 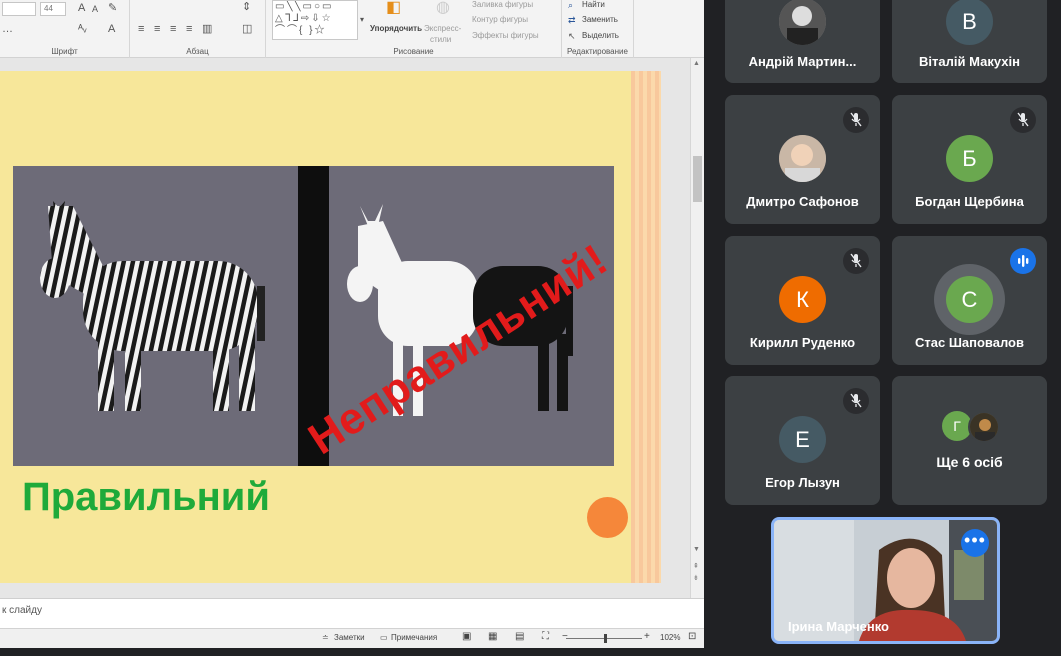 What do you see at coordinates (696, 578) in the screenshot?
I see `next-slide-icon: ⇟` at bounding box center [696, 578].